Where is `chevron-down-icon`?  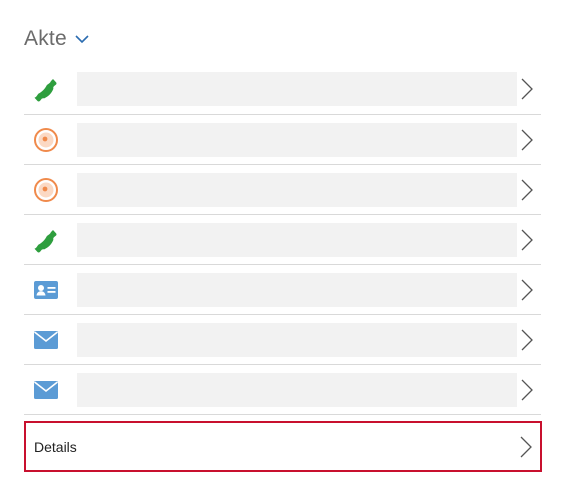
chevron-down-icon is located at coordinates (82, 39).